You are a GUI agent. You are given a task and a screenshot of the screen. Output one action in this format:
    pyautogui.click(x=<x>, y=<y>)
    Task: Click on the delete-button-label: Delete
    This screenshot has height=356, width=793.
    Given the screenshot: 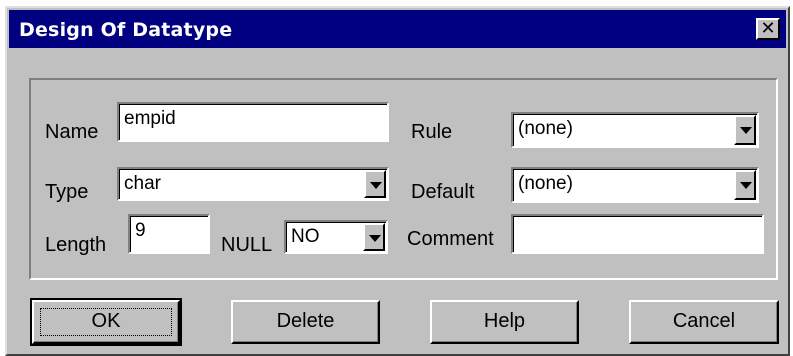 What is the action you would take?
    pyautogui.click(x=305, y=321)
    